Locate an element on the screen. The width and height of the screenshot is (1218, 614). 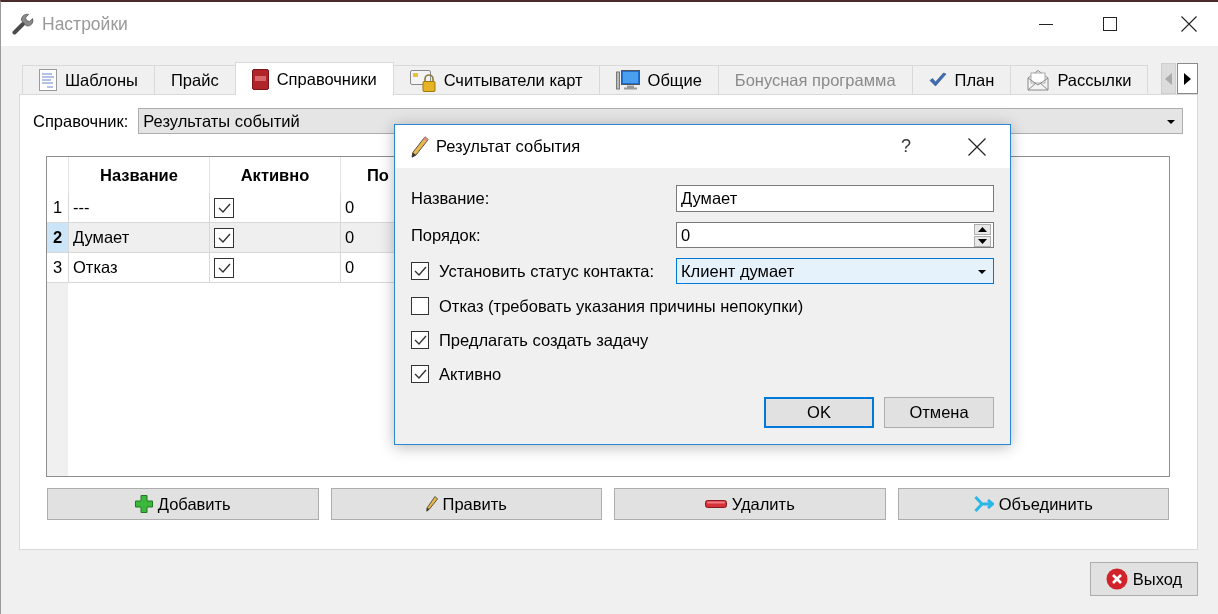
window-title: Настройки is located at coordinates (85, 24).